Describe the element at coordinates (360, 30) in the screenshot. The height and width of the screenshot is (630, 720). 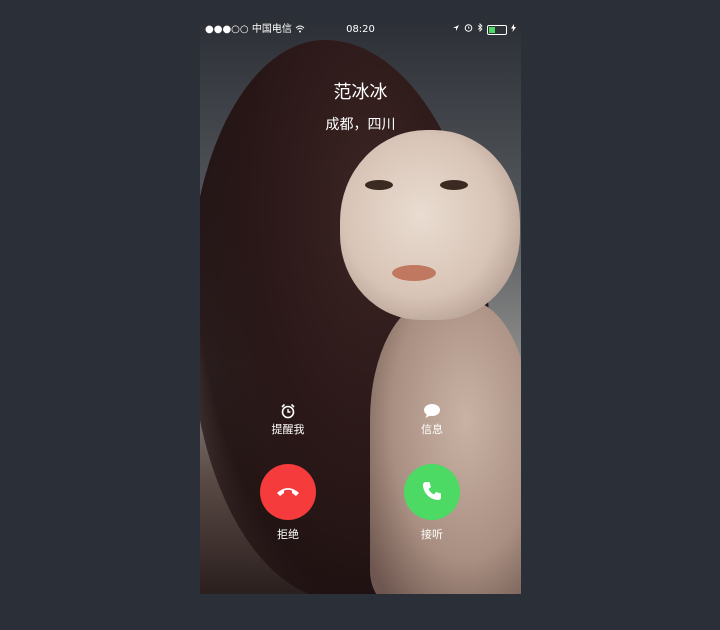
I see `status-bar: ●●●○○ 中国电信 08:20` at that location.